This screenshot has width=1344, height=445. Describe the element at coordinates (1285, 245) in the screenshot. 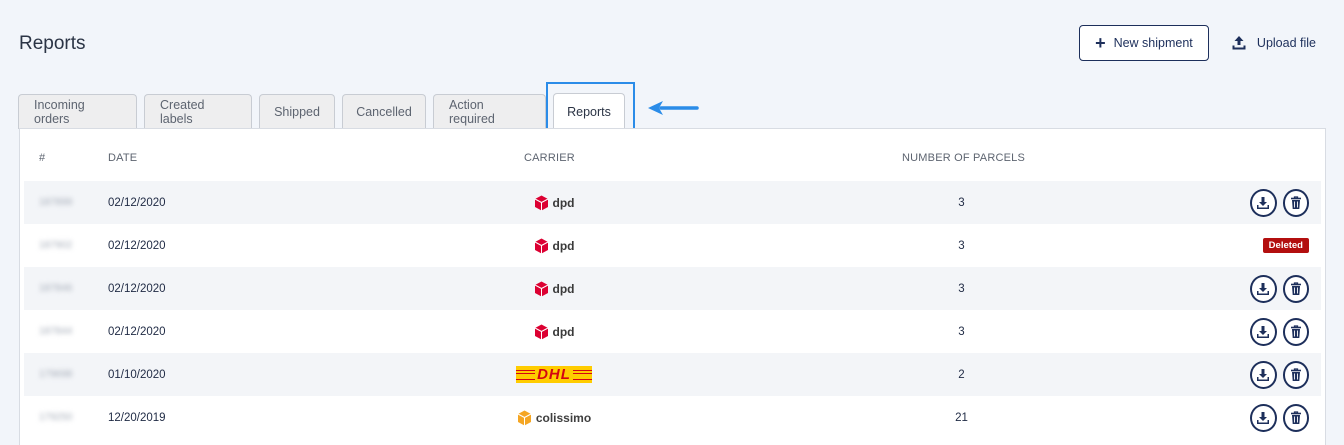

I see `deleted-badge: Deleted` at that location.